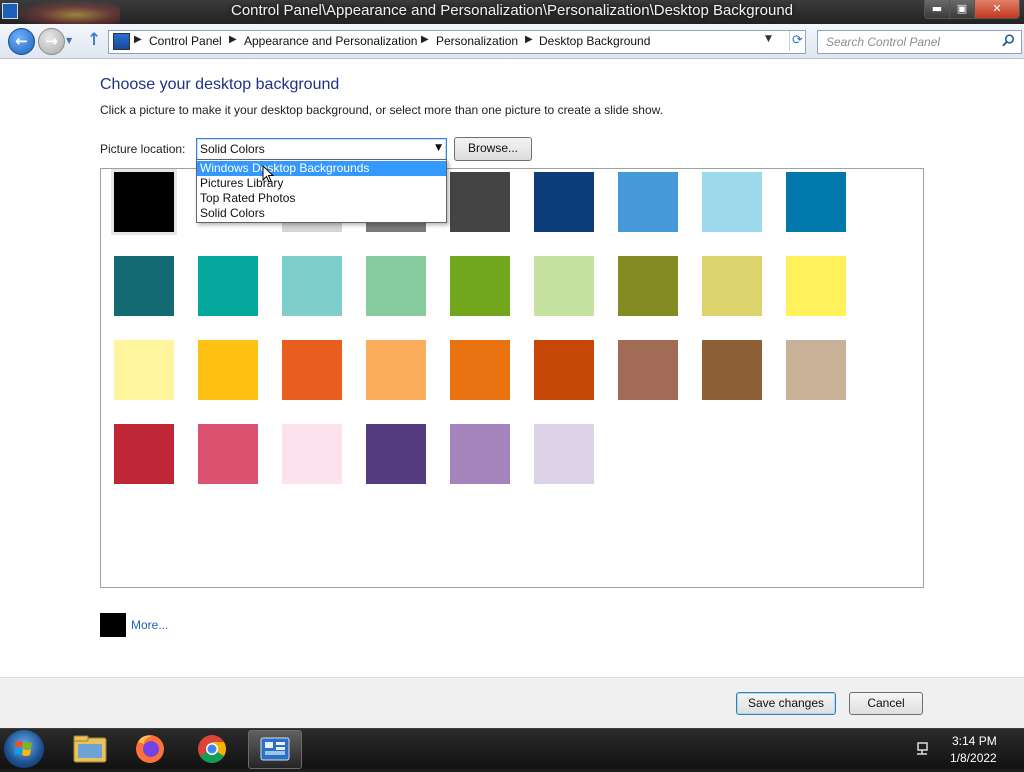 The image size is (1024, 772). I want to click on save-changes-button: Save changes, so click(786, 703).